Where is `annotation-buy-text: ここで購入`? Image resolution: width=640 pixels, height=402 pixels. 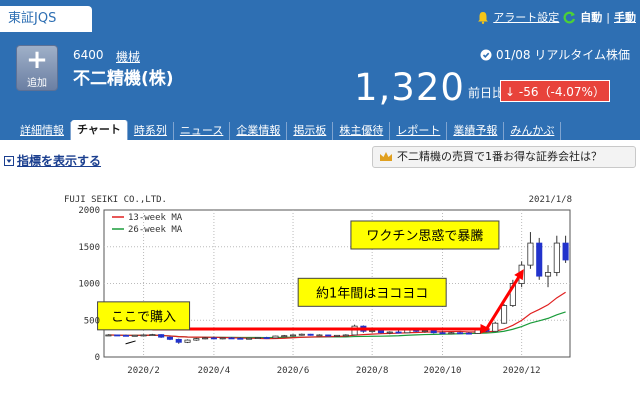
annotation-buy-text: ここで購入 is located at coordinates (143, 317).